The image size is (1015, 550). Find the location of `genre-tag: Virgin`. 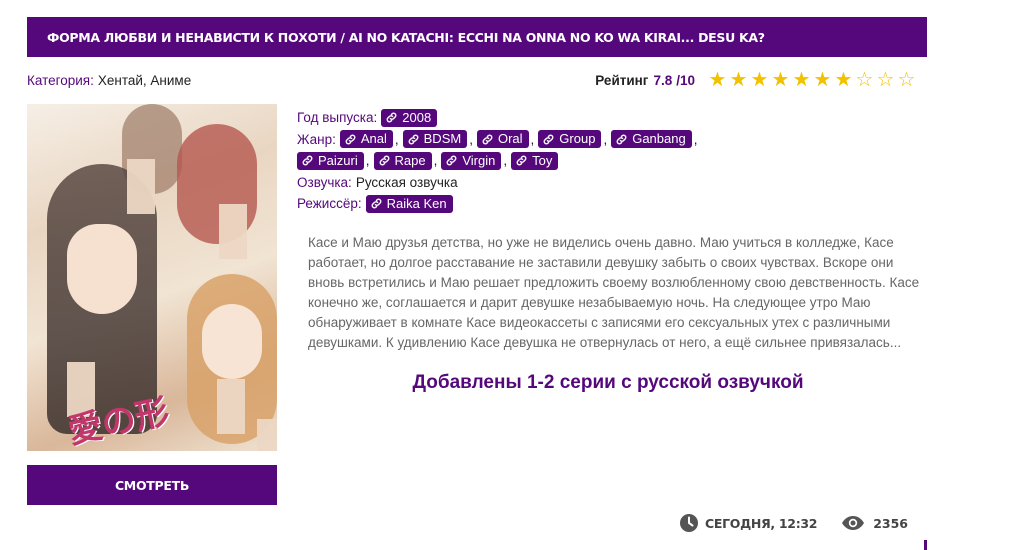

genre-tag: Virgin is located at coordinates (471, 160).